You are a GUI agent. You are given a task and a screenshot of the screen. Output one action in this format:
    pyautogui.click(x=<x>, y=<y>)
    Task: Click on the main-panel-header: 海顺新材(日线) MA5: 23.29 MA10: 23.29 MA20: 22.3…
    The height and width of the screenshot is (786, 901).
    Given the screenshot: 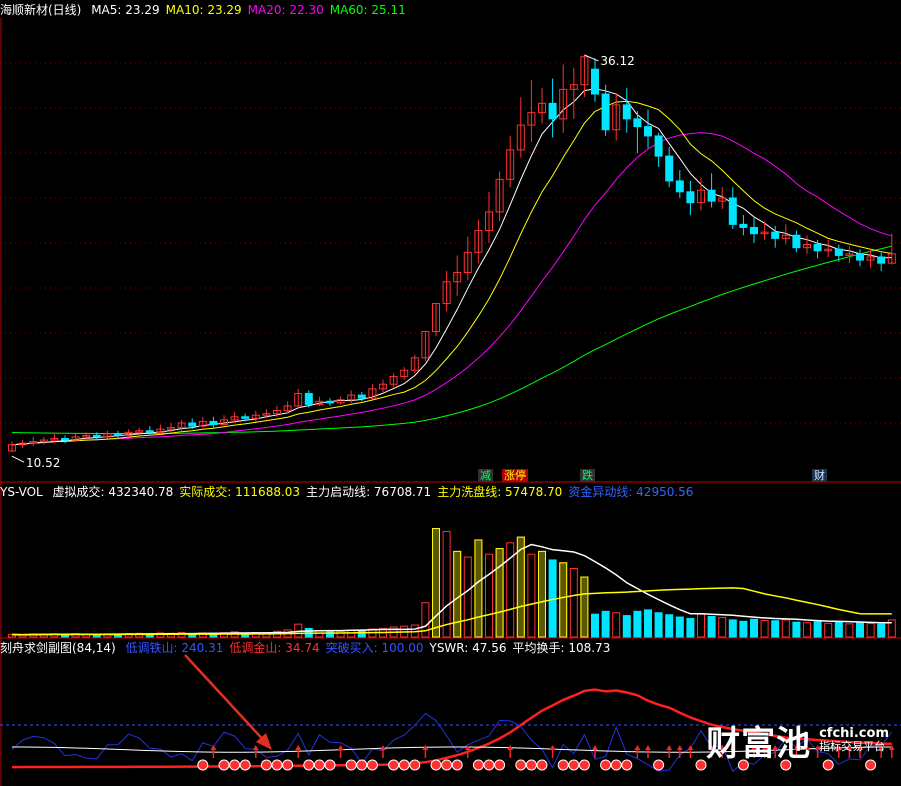 What is the action you would take?
    pyautogui.click(x=209, y=10)
    